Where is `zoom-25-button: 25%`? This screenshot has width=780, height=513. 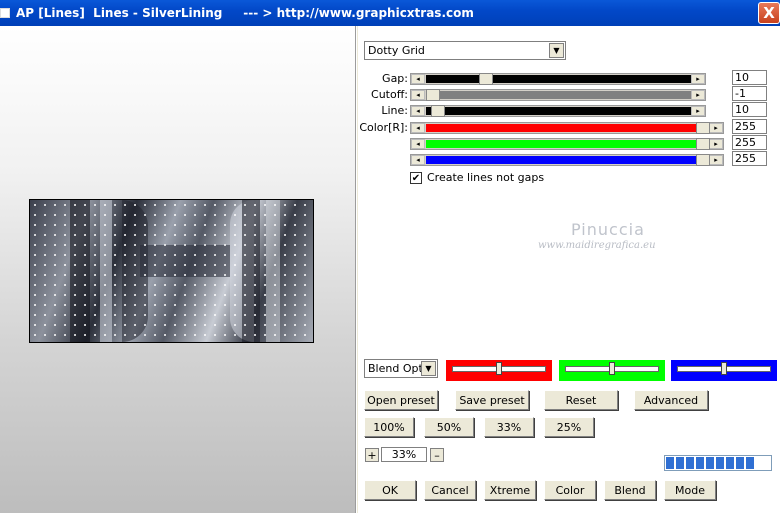 zoom-25-button: 25% is located at coordinates (569, 427).